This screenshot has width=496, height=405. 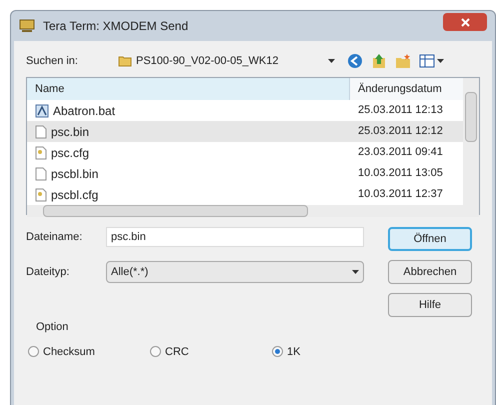 I want to click on terminal-icon, so click(x=27, y=26).